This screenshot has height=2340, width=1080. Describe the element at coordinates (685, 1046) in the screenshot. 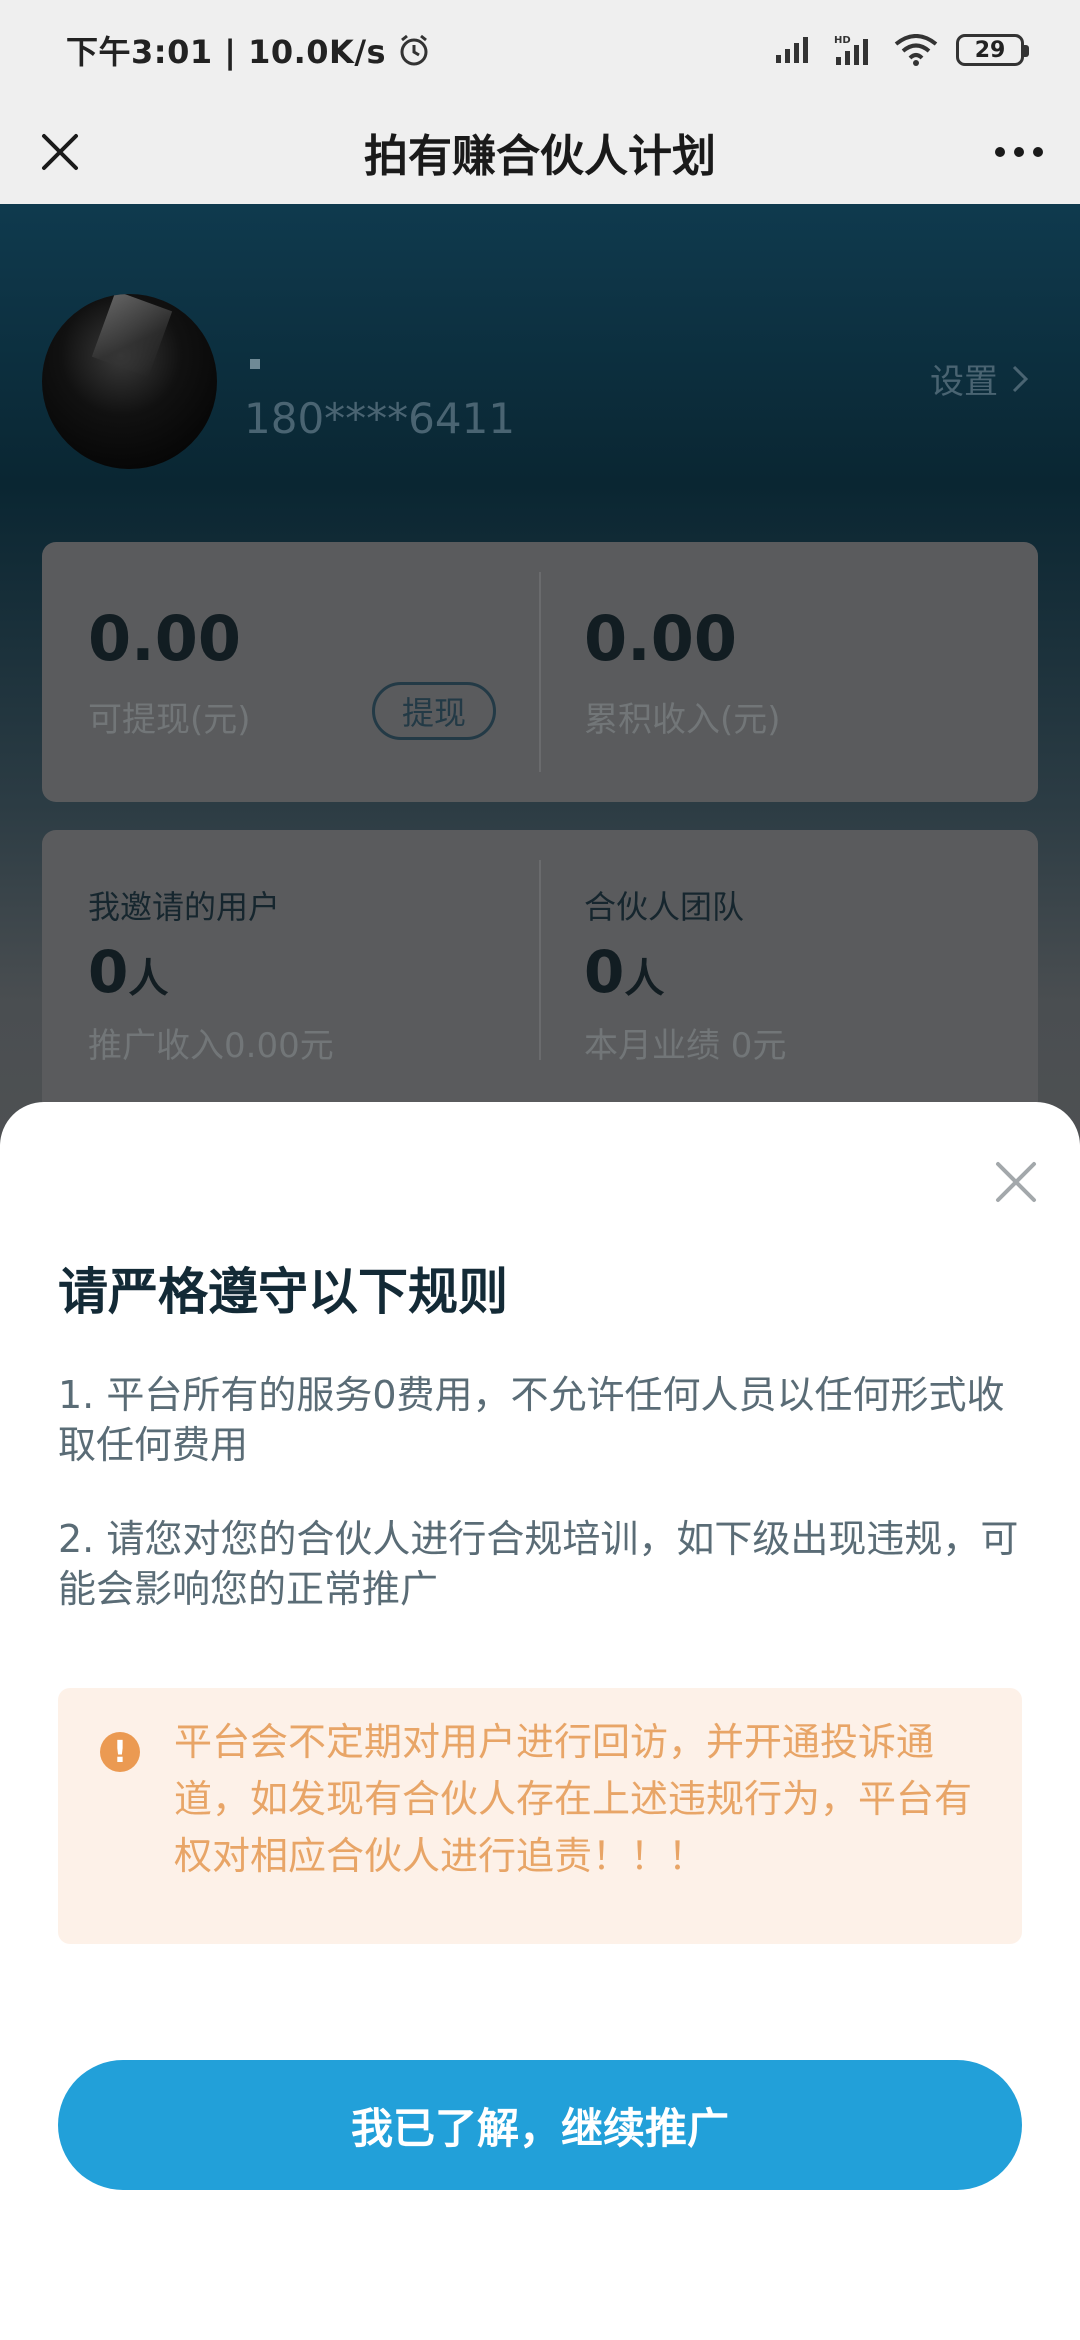

I see `partner-performance: 本月业绩 0元` at that location.